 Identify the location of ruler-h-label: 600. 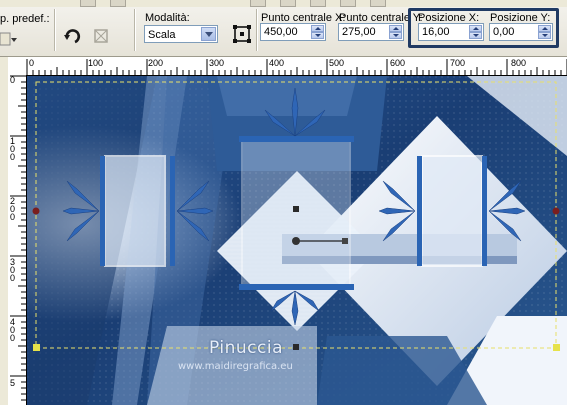
(398, 63).